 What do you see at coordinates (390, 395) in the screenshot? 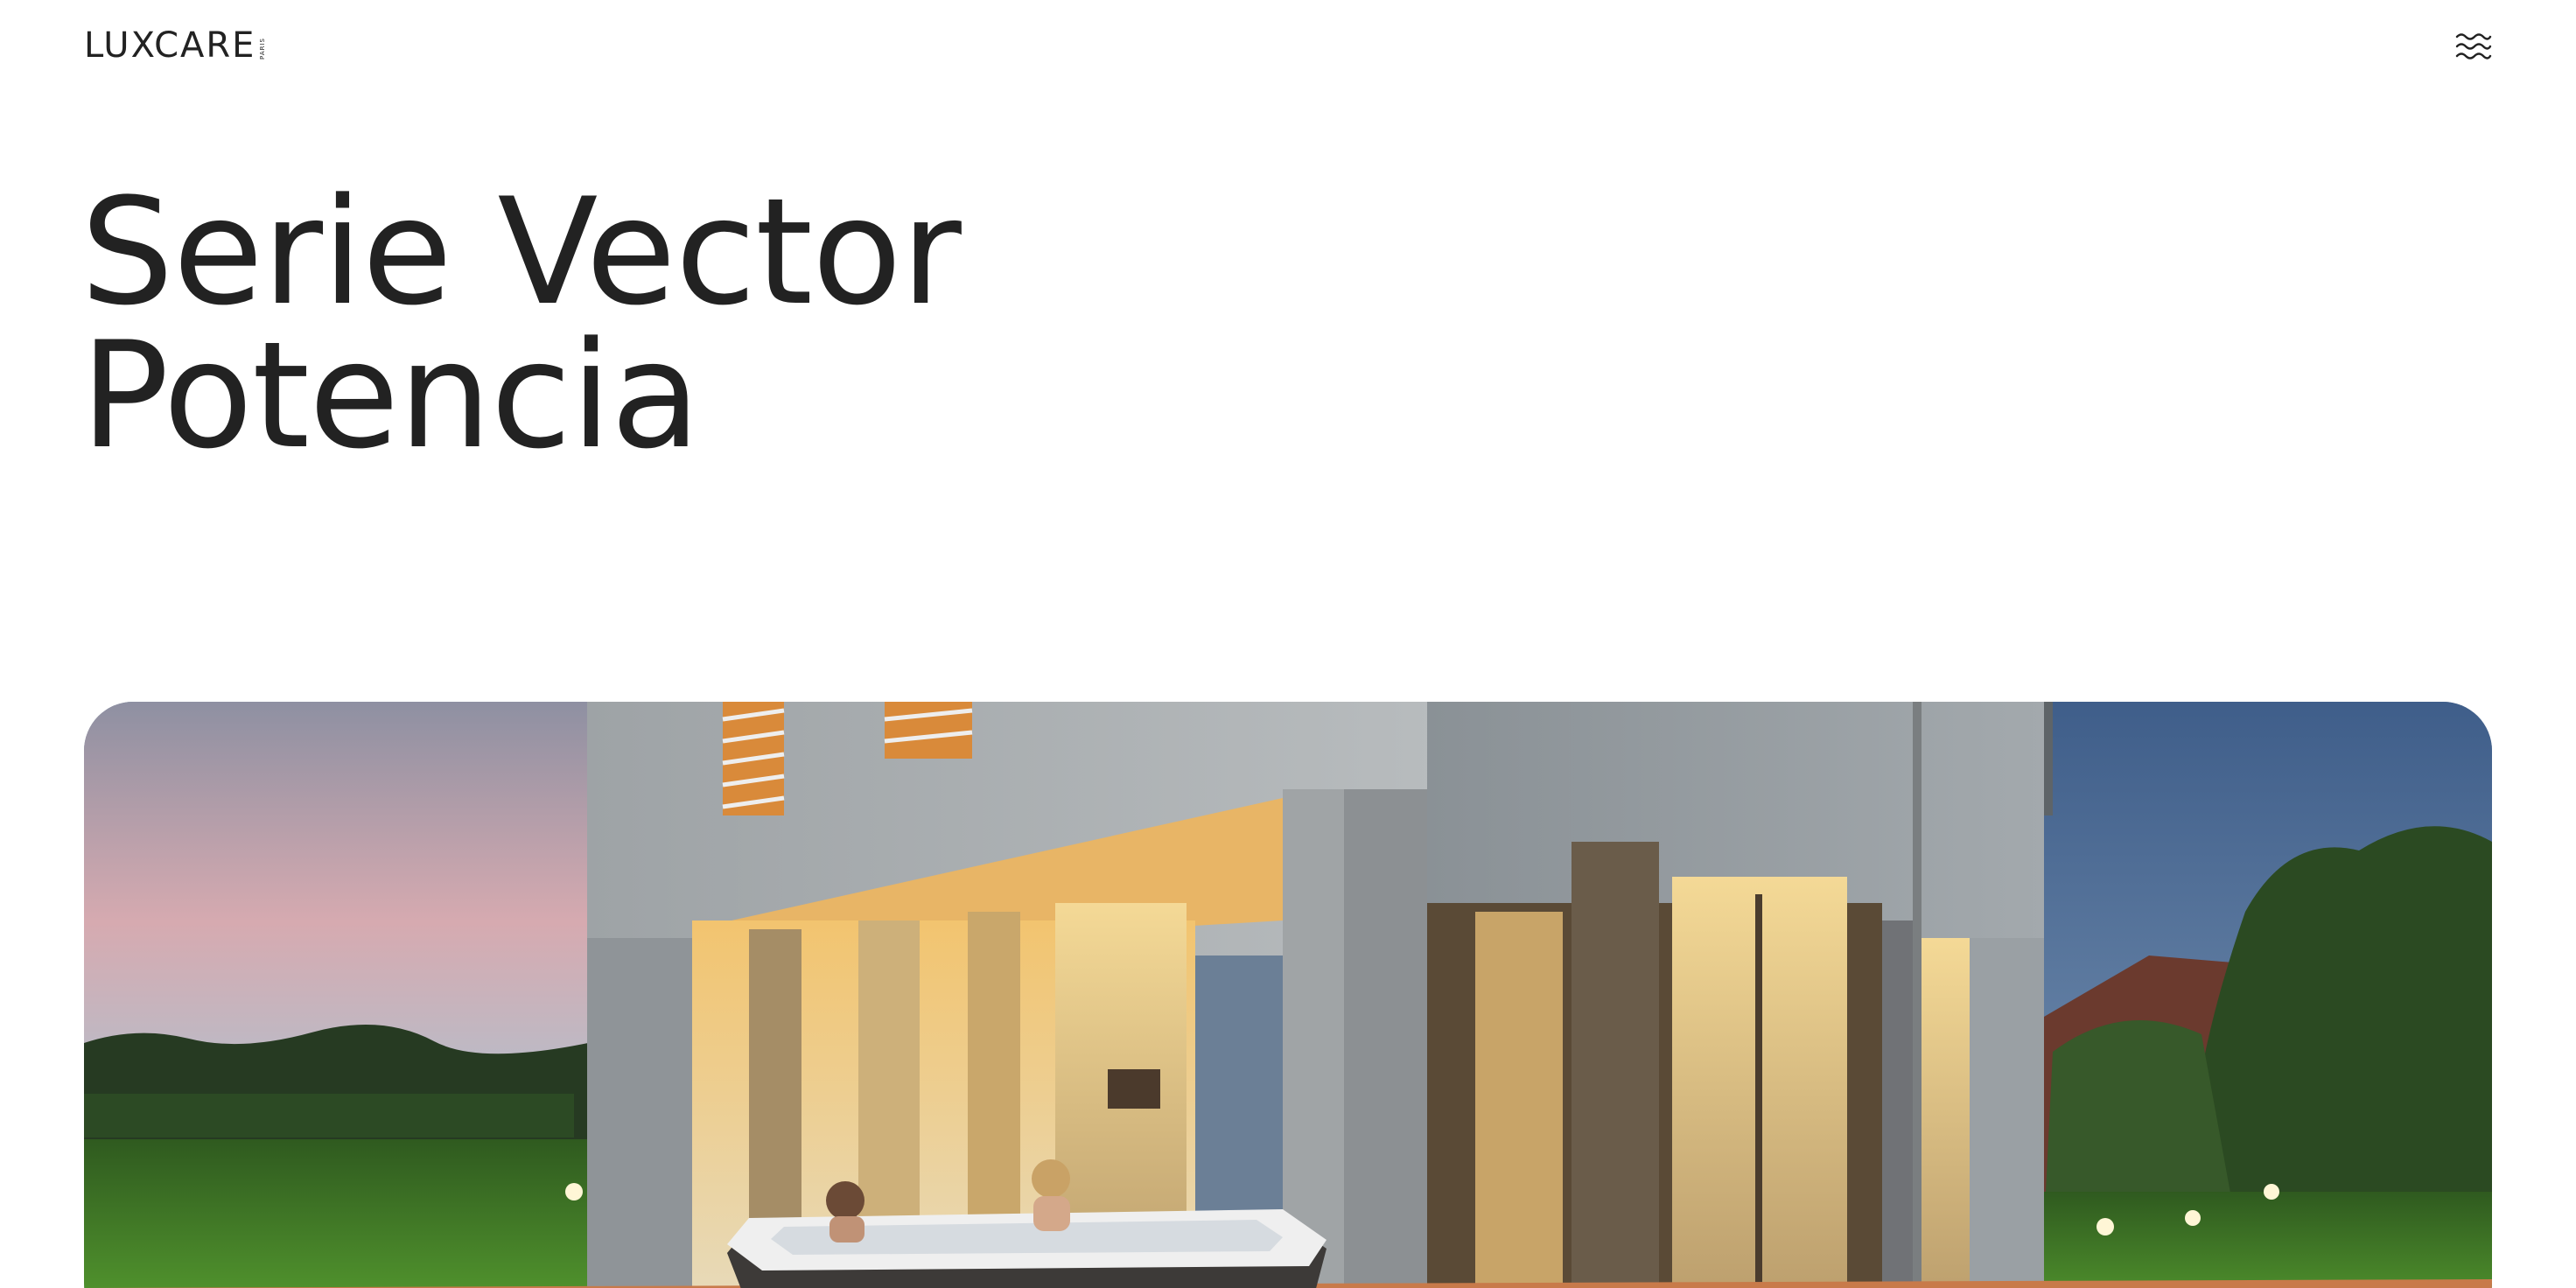
I see `title-line-2: Potencia` at bounding box center [390, 395].